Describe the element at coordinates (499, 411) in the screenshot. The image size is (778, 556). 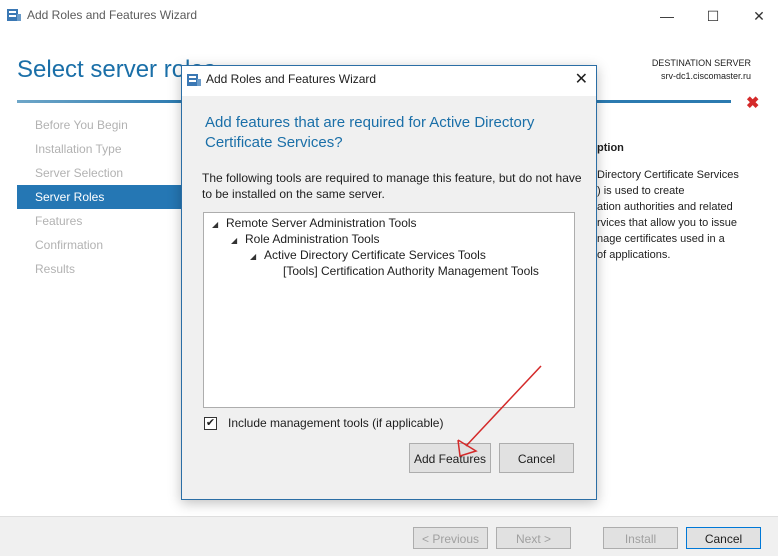
I see `annotation-arrow-icon` at that location.